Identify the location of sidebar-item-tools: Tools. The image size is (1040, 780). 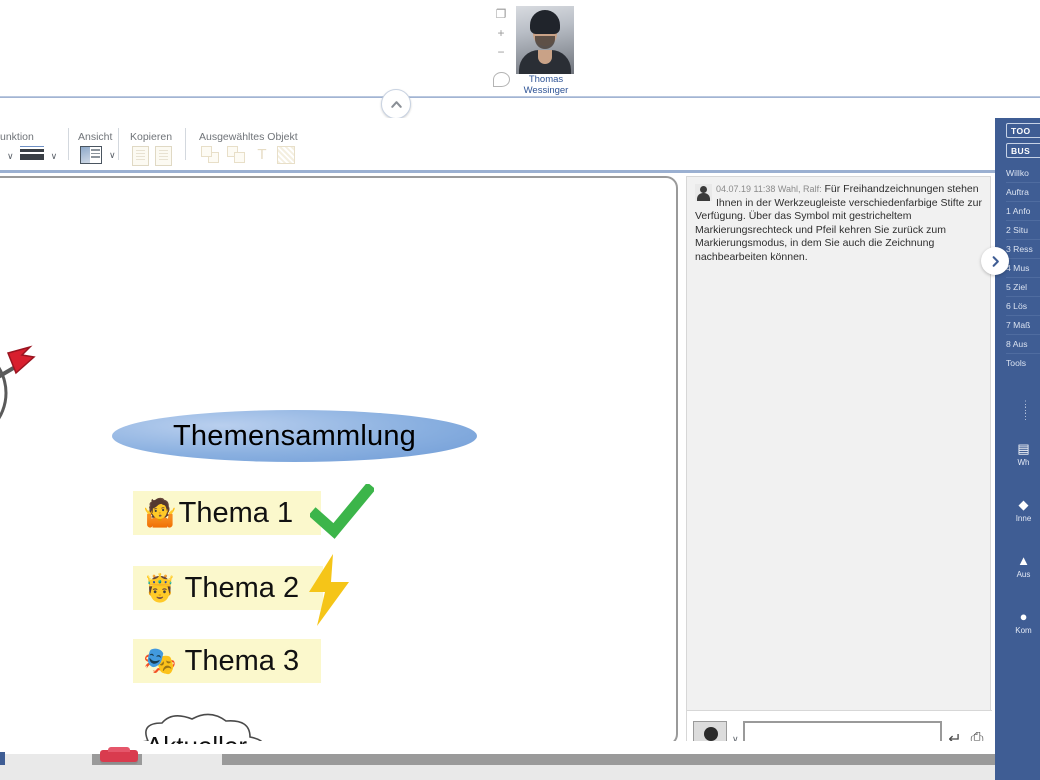
(1023, 363).